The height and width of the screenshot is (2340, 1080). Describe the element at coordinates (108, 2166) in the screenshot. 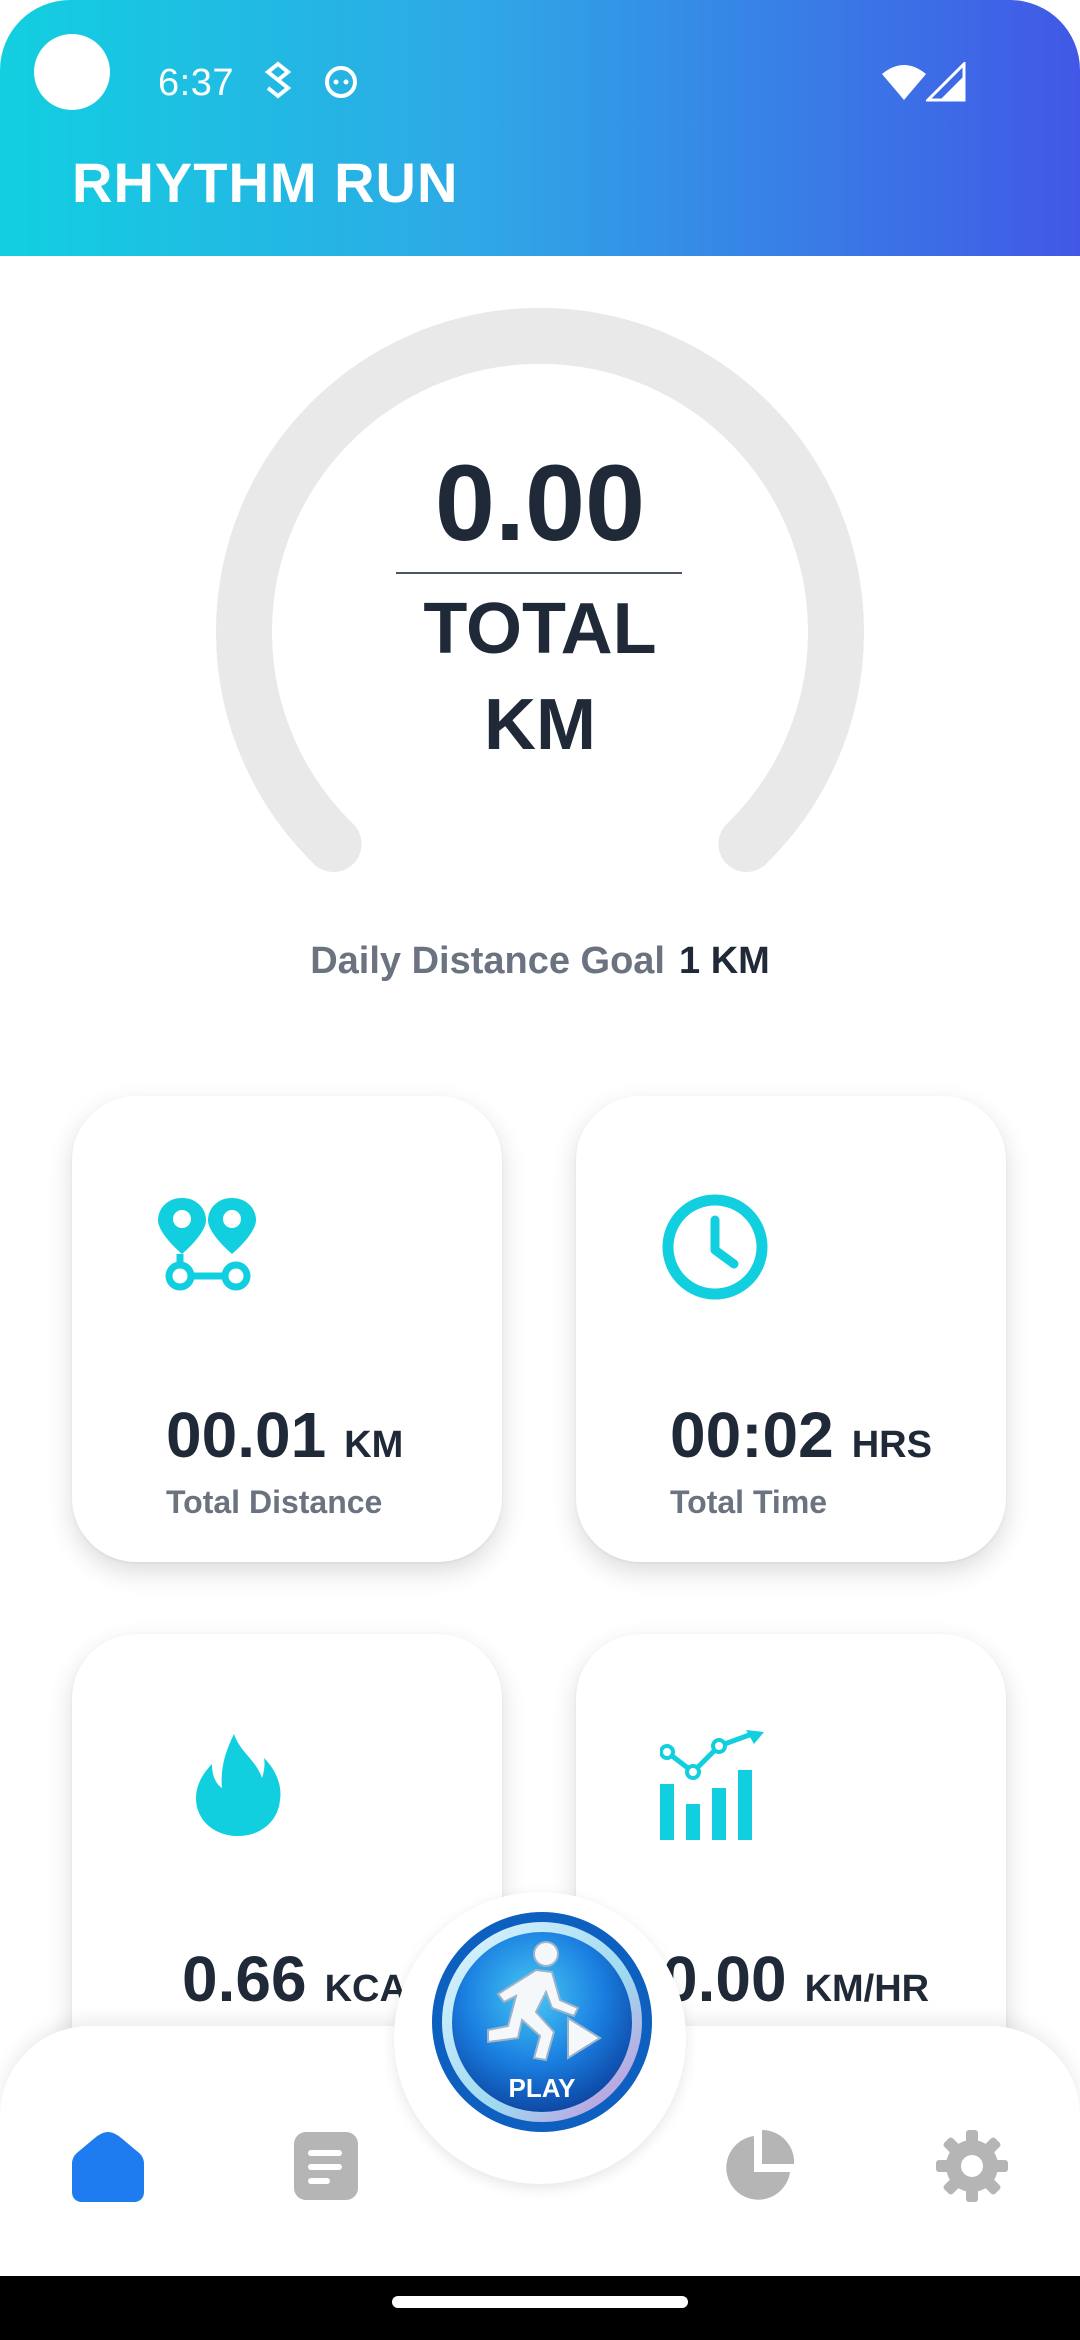

I see `home-icon` at that location.